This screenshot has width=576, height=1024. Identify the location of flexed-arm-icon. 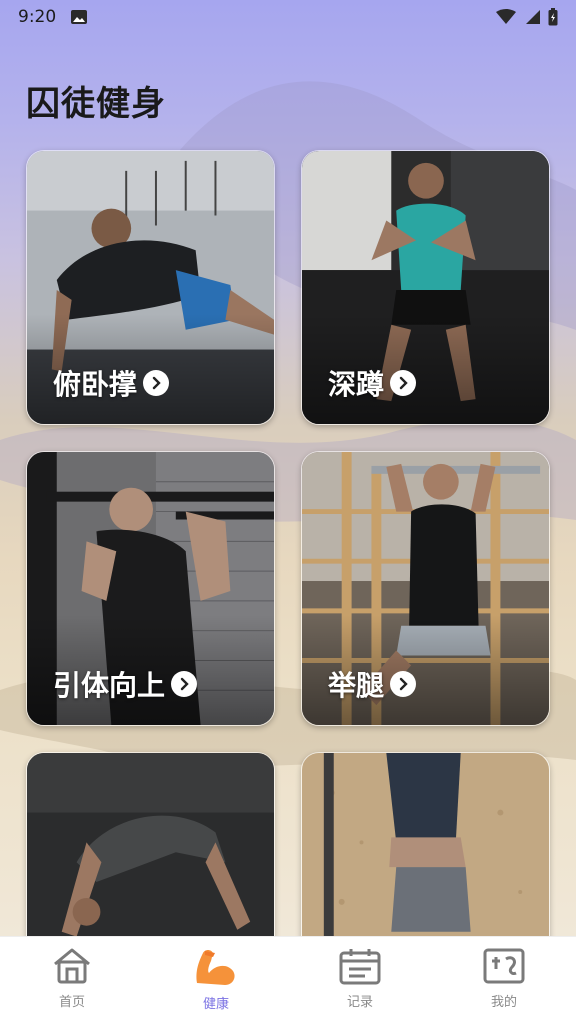
(215, 967).